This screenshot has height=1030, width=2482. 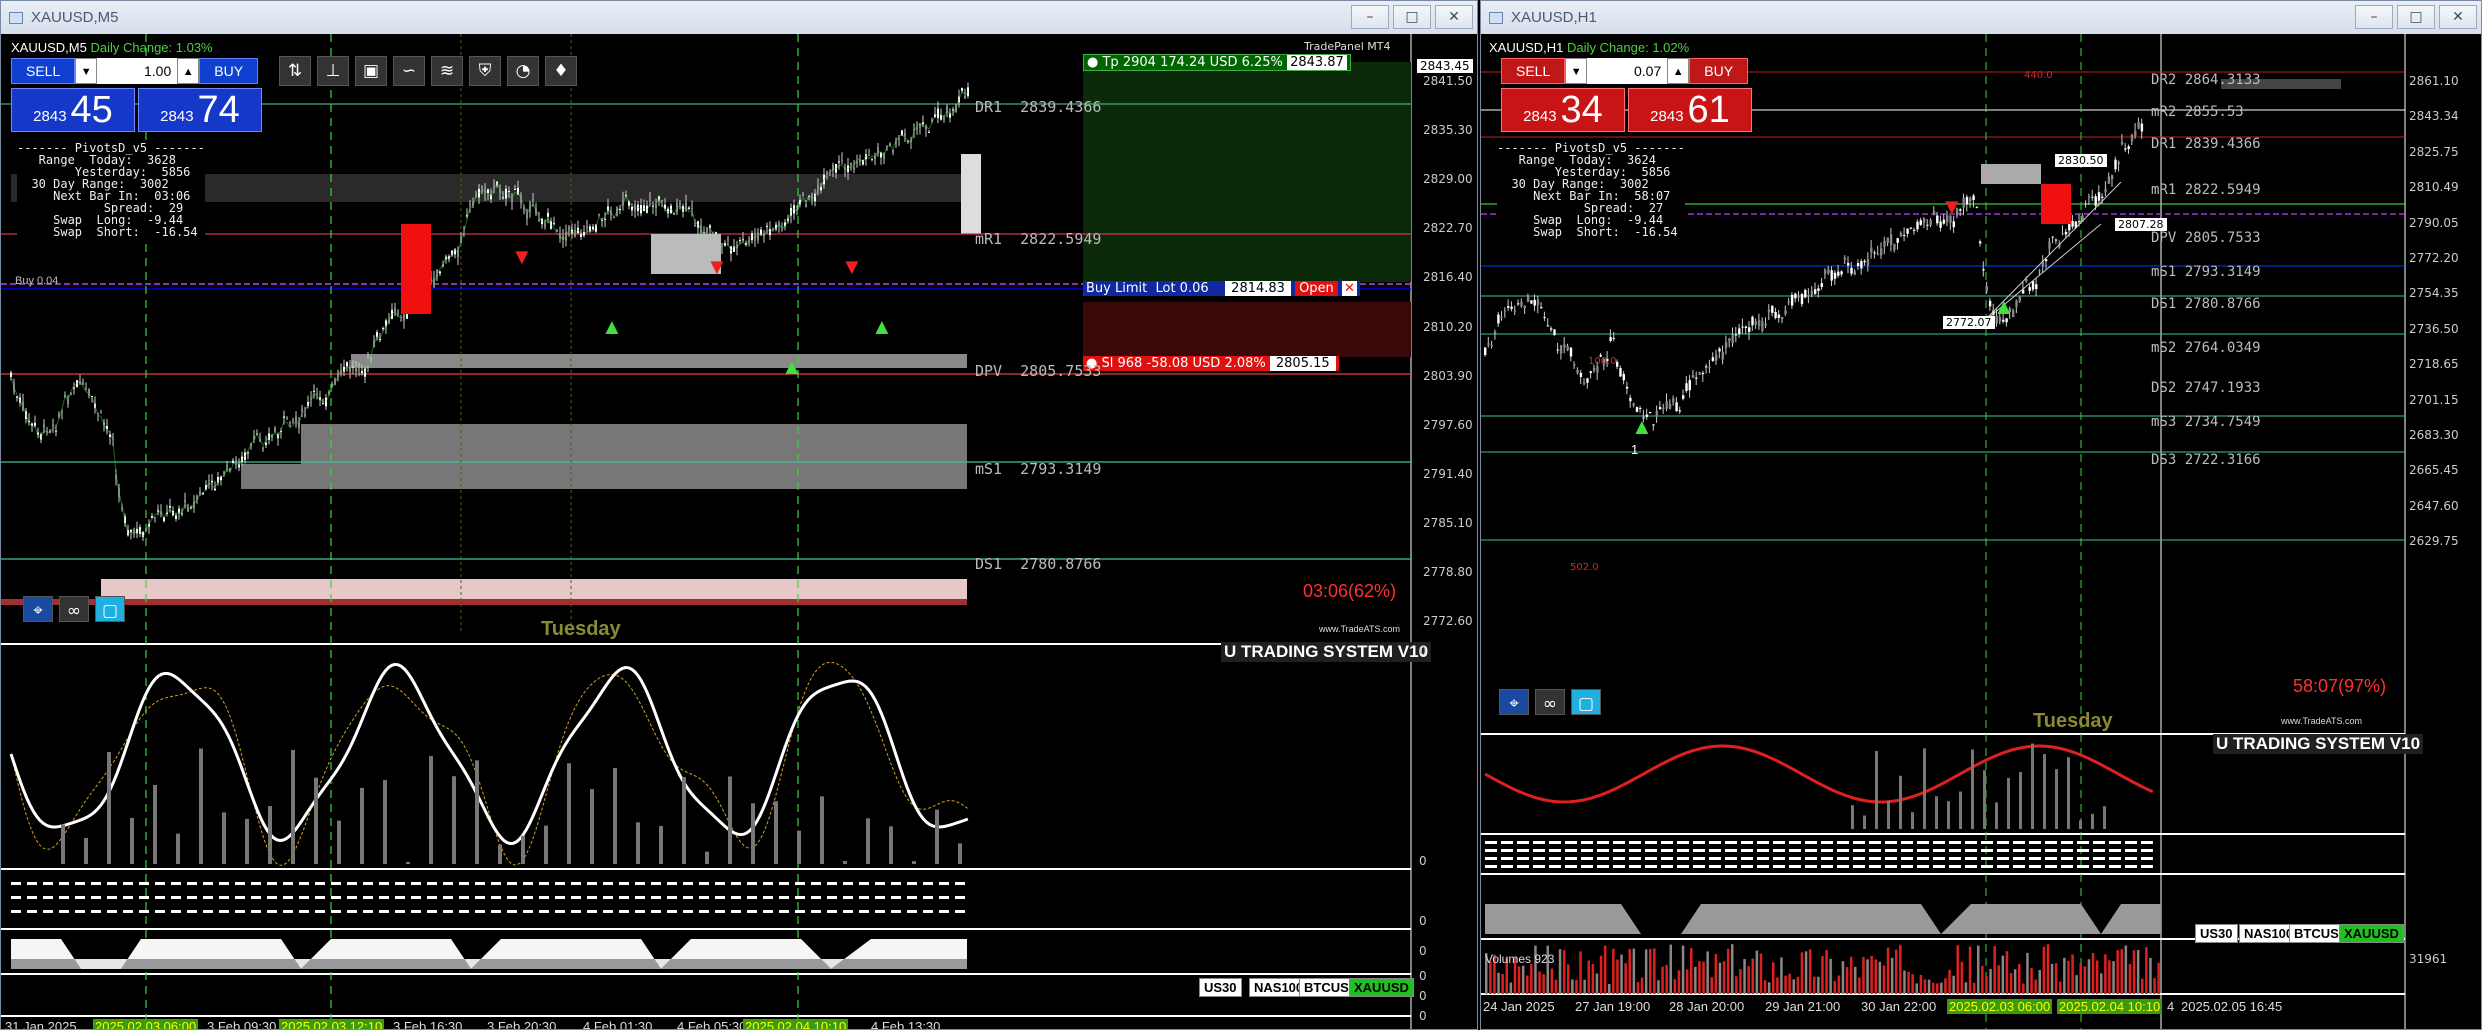 I want to click on shield-icon: ⛨, so click(x=485, y=71).